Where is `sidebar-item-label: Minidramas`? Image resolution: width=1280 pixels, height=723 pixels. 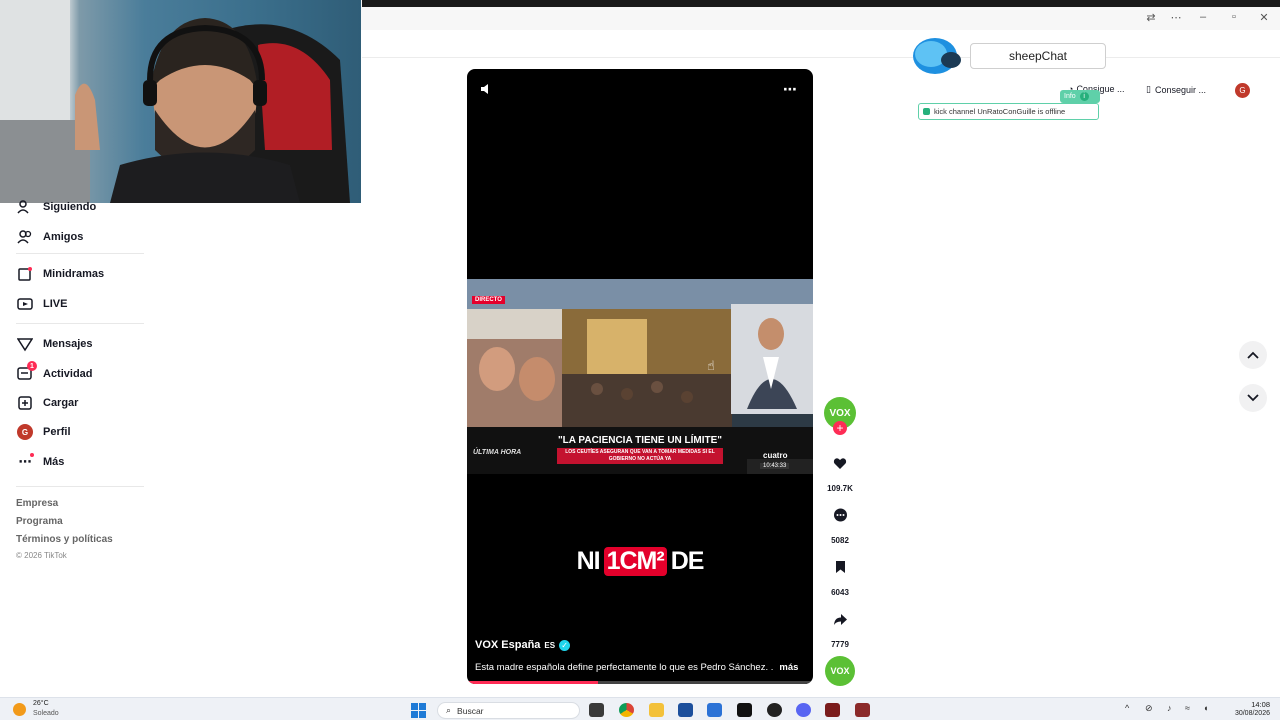 sidebar-item-label: Minidramas is located at coordinates (74, 274).